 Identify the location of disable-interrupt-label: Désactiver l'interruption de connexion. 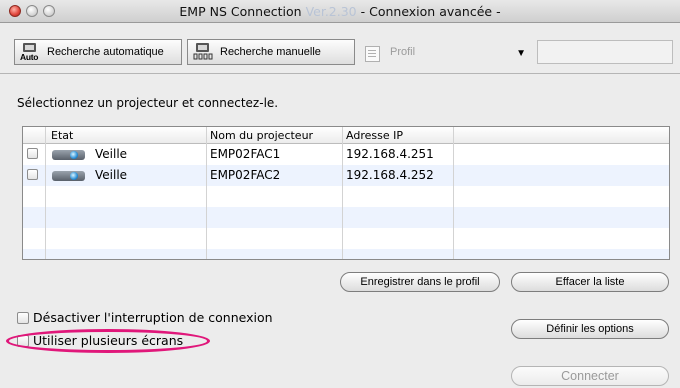
(153, 317).